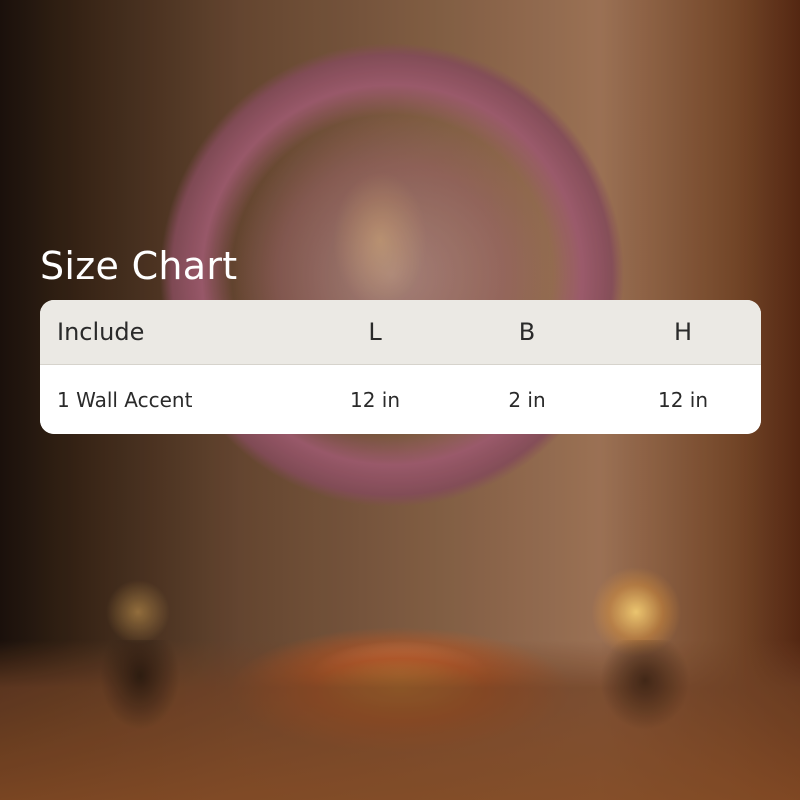 The image size is (800, 800). What do you see at coordinates (527, 399) in the screenshot?
I see `cell-breadth: 2 in` at bounding box center [527, 399].